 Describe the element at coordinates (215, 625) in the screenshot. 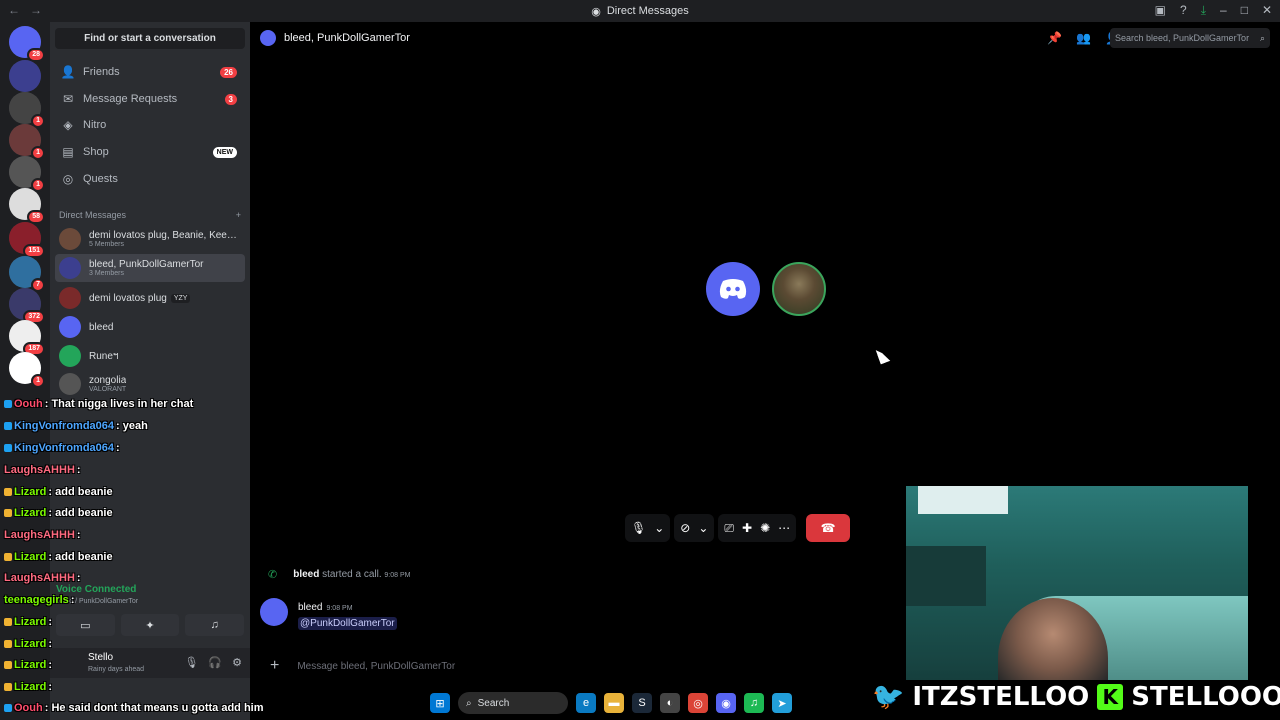

I see `soundboard-button: ♫` at that location.